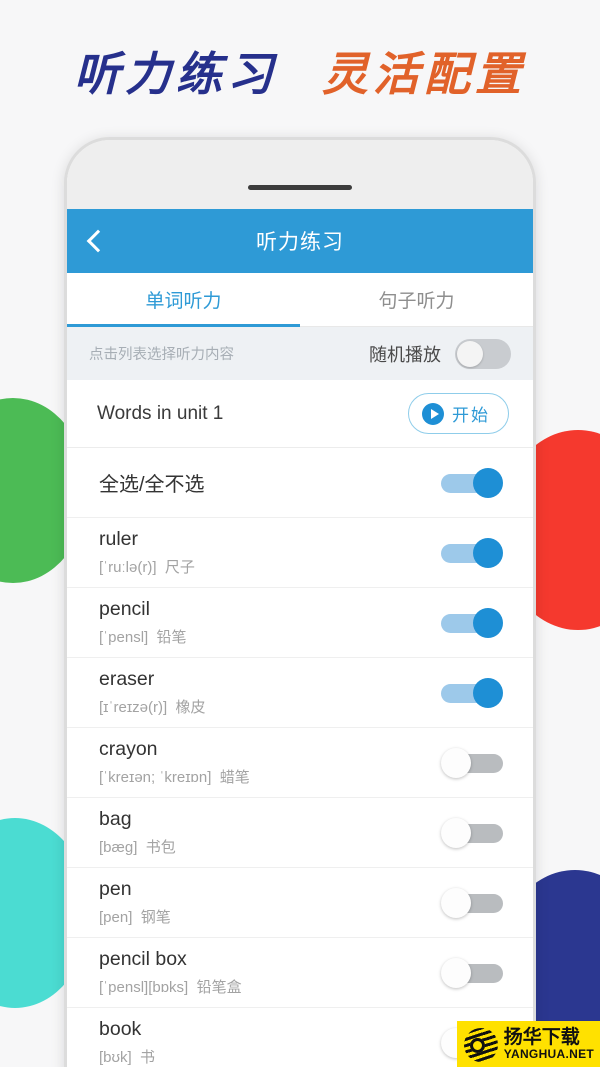 The height and width of the screenshot is (1067, 600). What do you see at coordinates (143, 959) in the screenshot?
I see `word-text: pencil box` at bounding box center [143, 959].